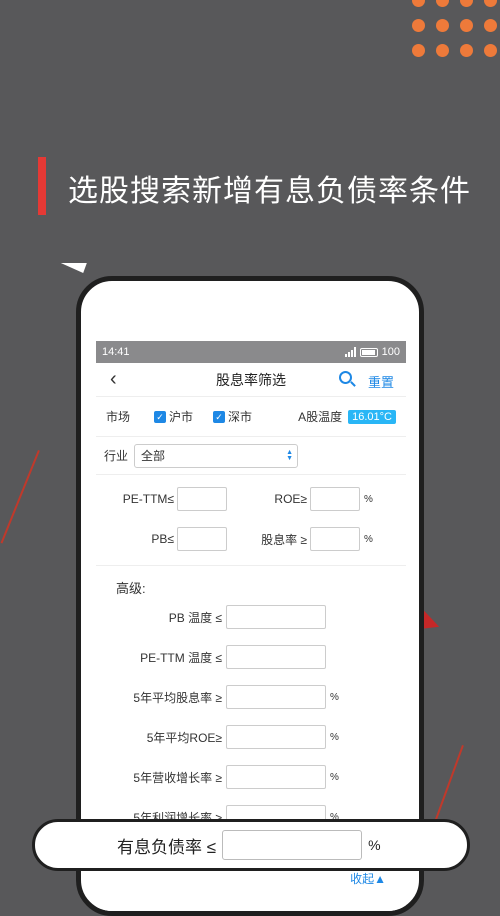 Image resolution: width=500 pixels, height=916 pixels. Describe the element at coordinates (292, 845) in the screenshot. I see `interest-bearing-debt-ratio-input` at that location.